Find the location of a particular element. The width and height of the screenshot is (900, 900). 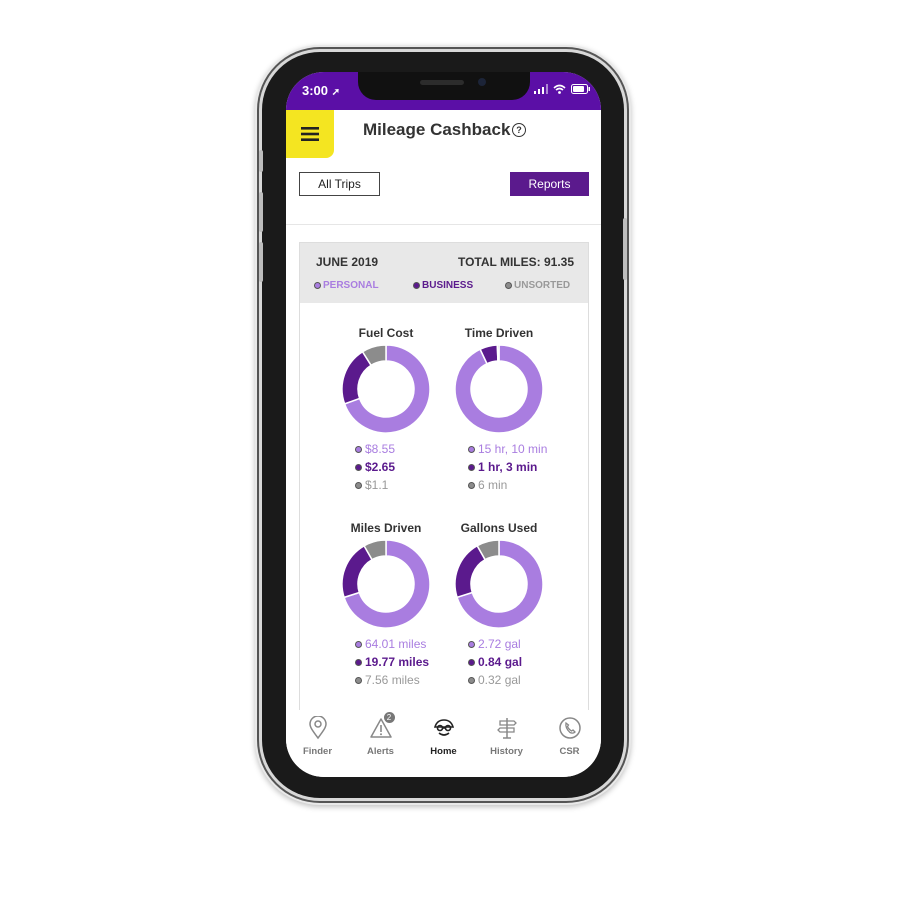

chart-title: Miles Driven is located at coordinates (386, 528).